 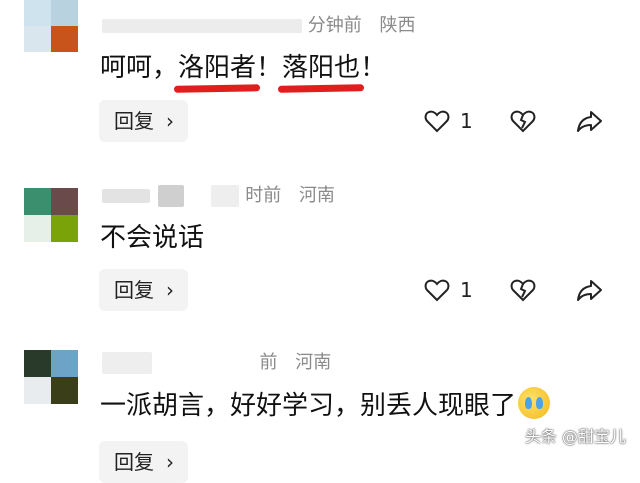 I want to click on underlined-text: 落阳也, so click(x=321, y=71).